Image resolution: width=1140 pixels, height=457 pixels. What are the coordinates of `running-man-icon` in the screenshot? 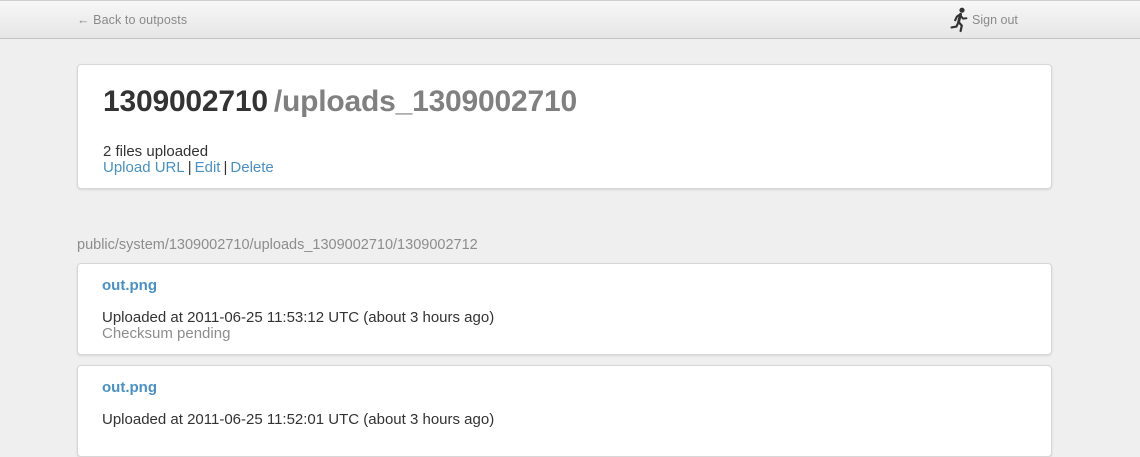 It's located at (959, 20).